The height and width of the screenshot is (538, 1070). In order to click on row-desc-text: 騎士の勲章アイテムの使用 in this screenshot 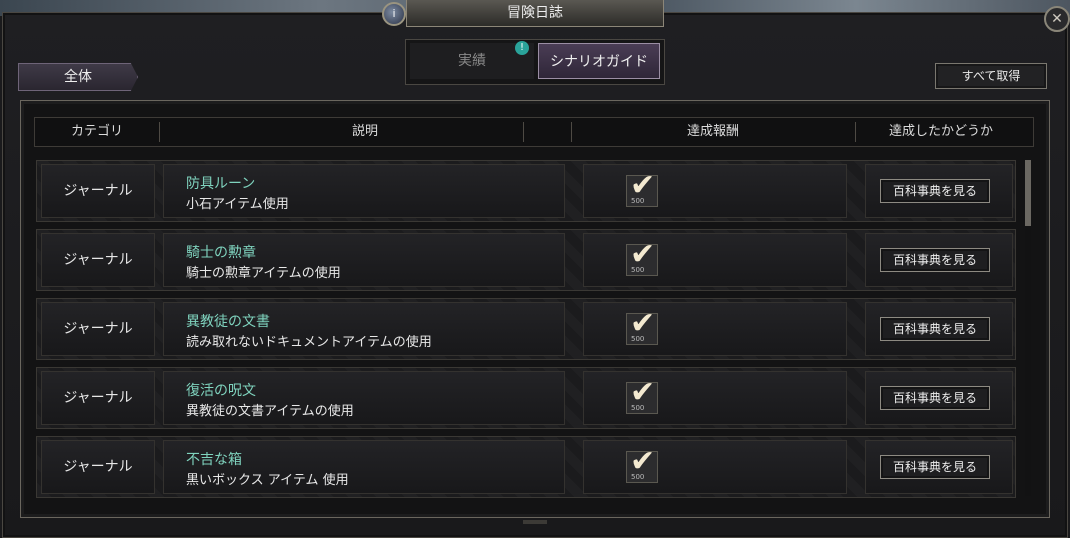, I will do `click(263, 273)`.